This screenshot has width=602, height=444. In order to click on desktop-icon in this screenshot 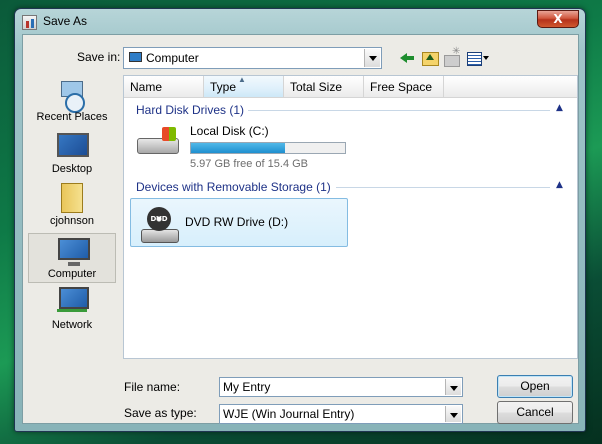, I will do `click(73, 145)`.